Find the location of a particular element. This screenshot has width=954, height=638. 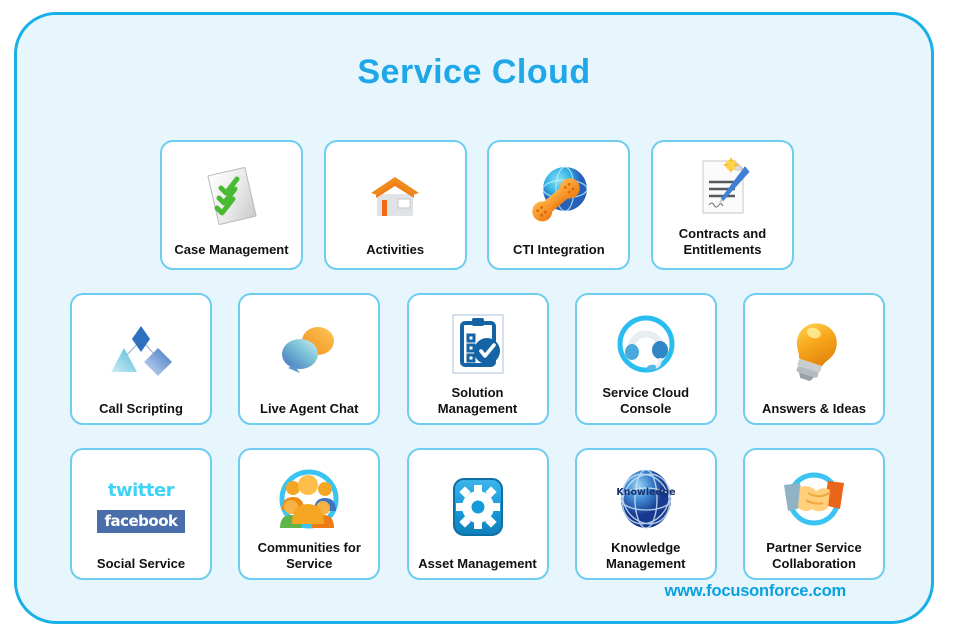

feature-card-communities-for-service: Communities for Service is located at coordinates (309, 514).